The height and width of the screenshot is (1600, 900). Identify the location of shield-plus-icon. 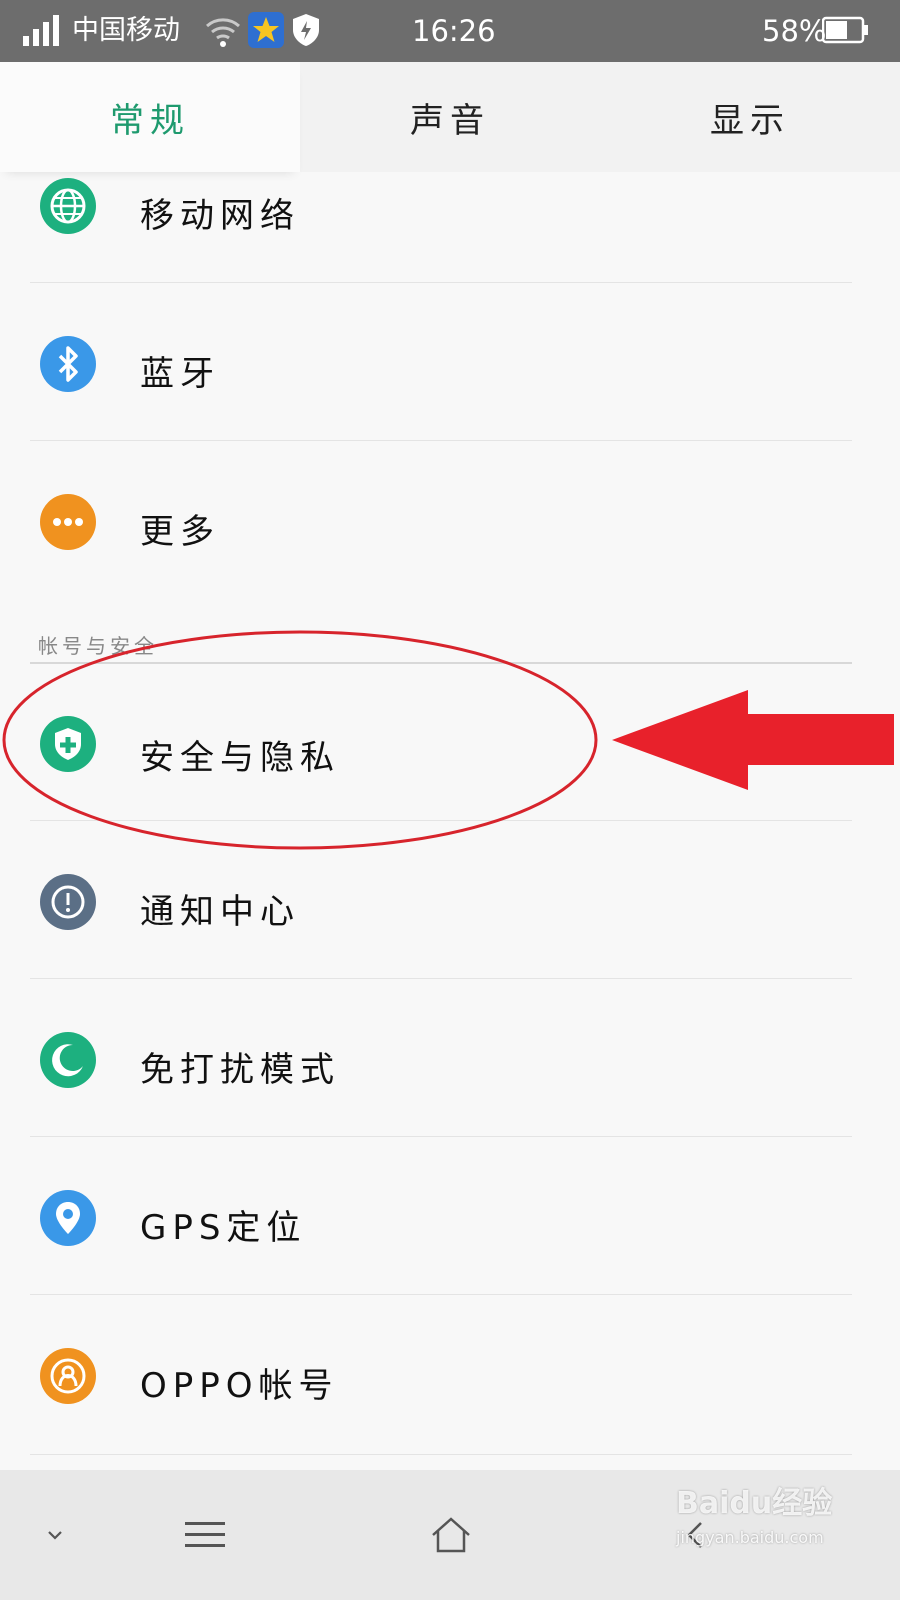
(68, 744).